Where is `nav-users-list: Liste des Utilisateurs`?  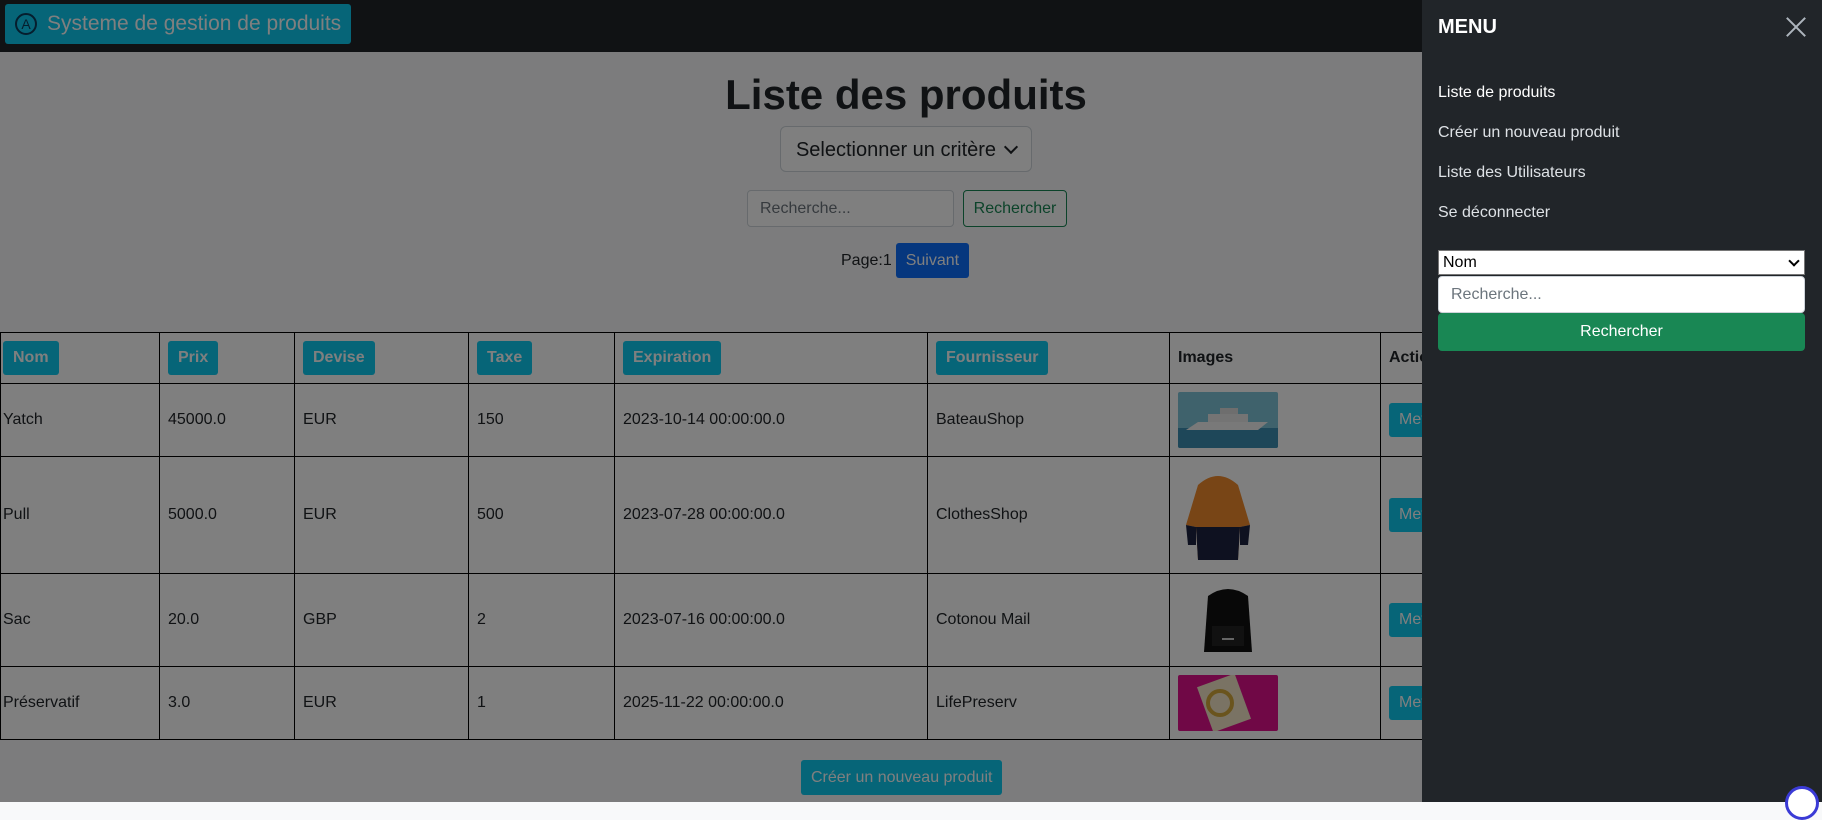 nav-users-list: Liste des Utilisateurs is located at coordinates (1512, 173).